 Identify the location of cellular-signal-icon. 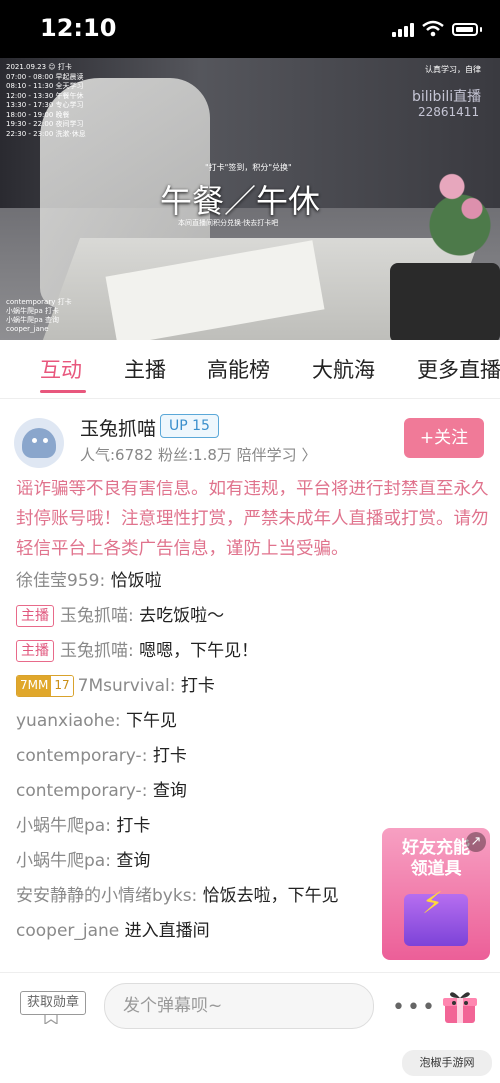
(404, 30).